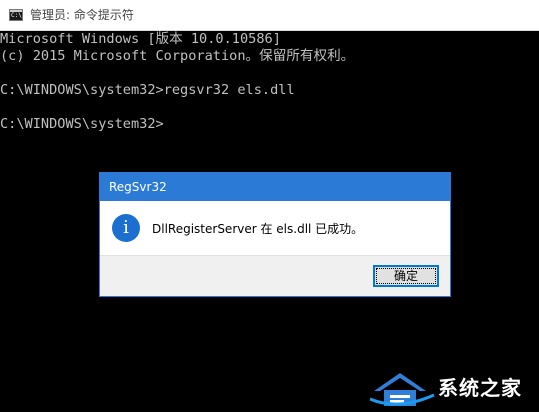 This screenshot has height=412, width=539. Describe the element at coordinates (480, 388) in the screenshot. I see `watermark-text: 系统之家` at that location.